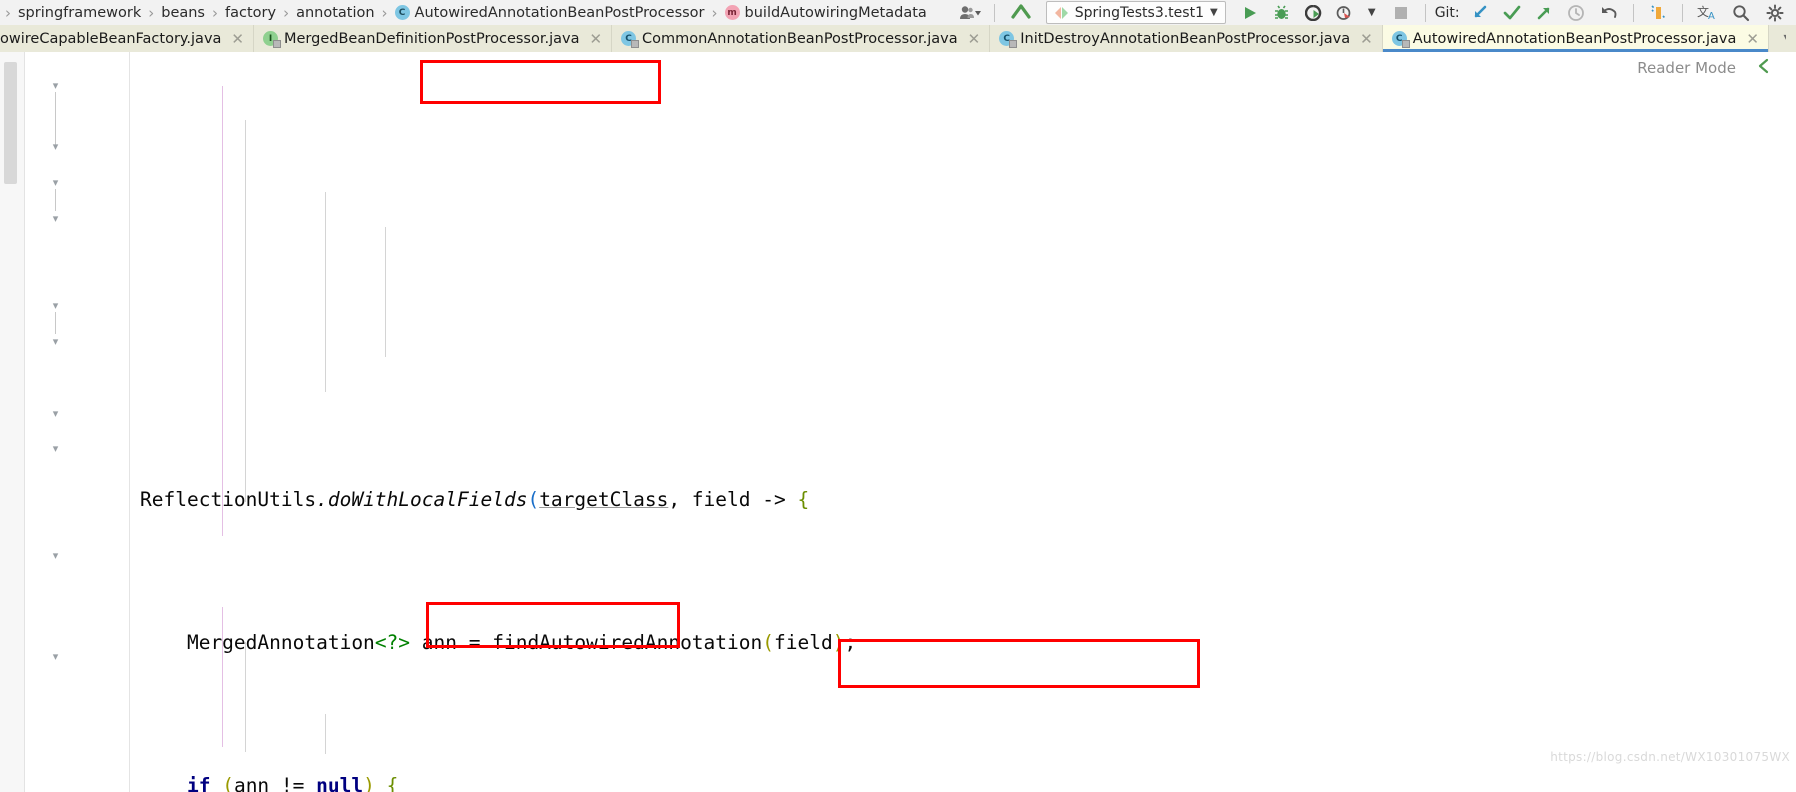  I want to click on breadcrumb-item-class: C AutowiredAnnotationBeanPostProcessor, so click(550, 12).